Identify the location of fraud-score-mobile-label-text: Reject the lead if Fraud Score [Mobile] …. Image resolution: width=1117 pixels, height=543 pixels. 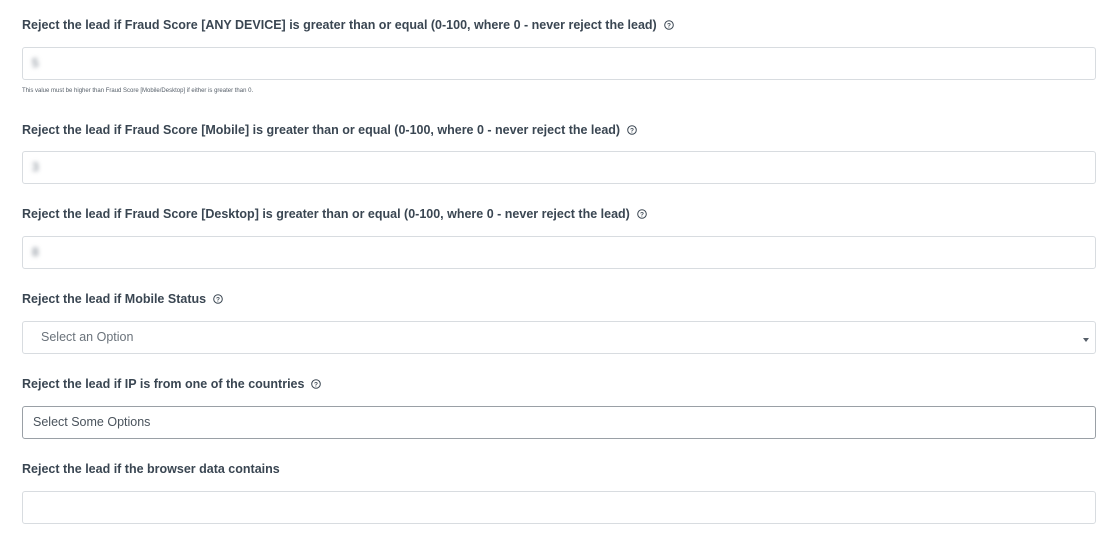
(321, 130).